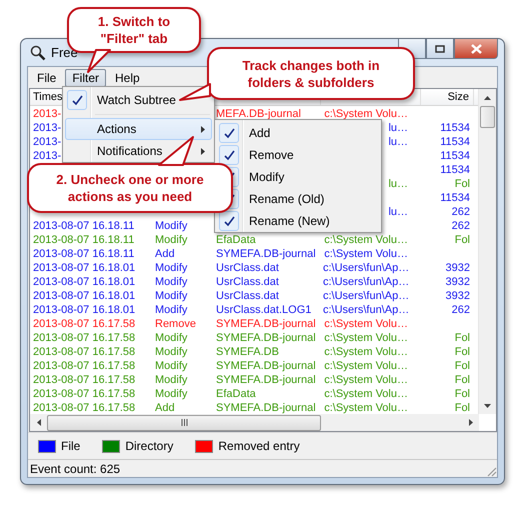 This screenshot has width=522, height=505. Describe the element at coordinates (48, 97) in the screenshot. I see `column-header: Times` at that location.